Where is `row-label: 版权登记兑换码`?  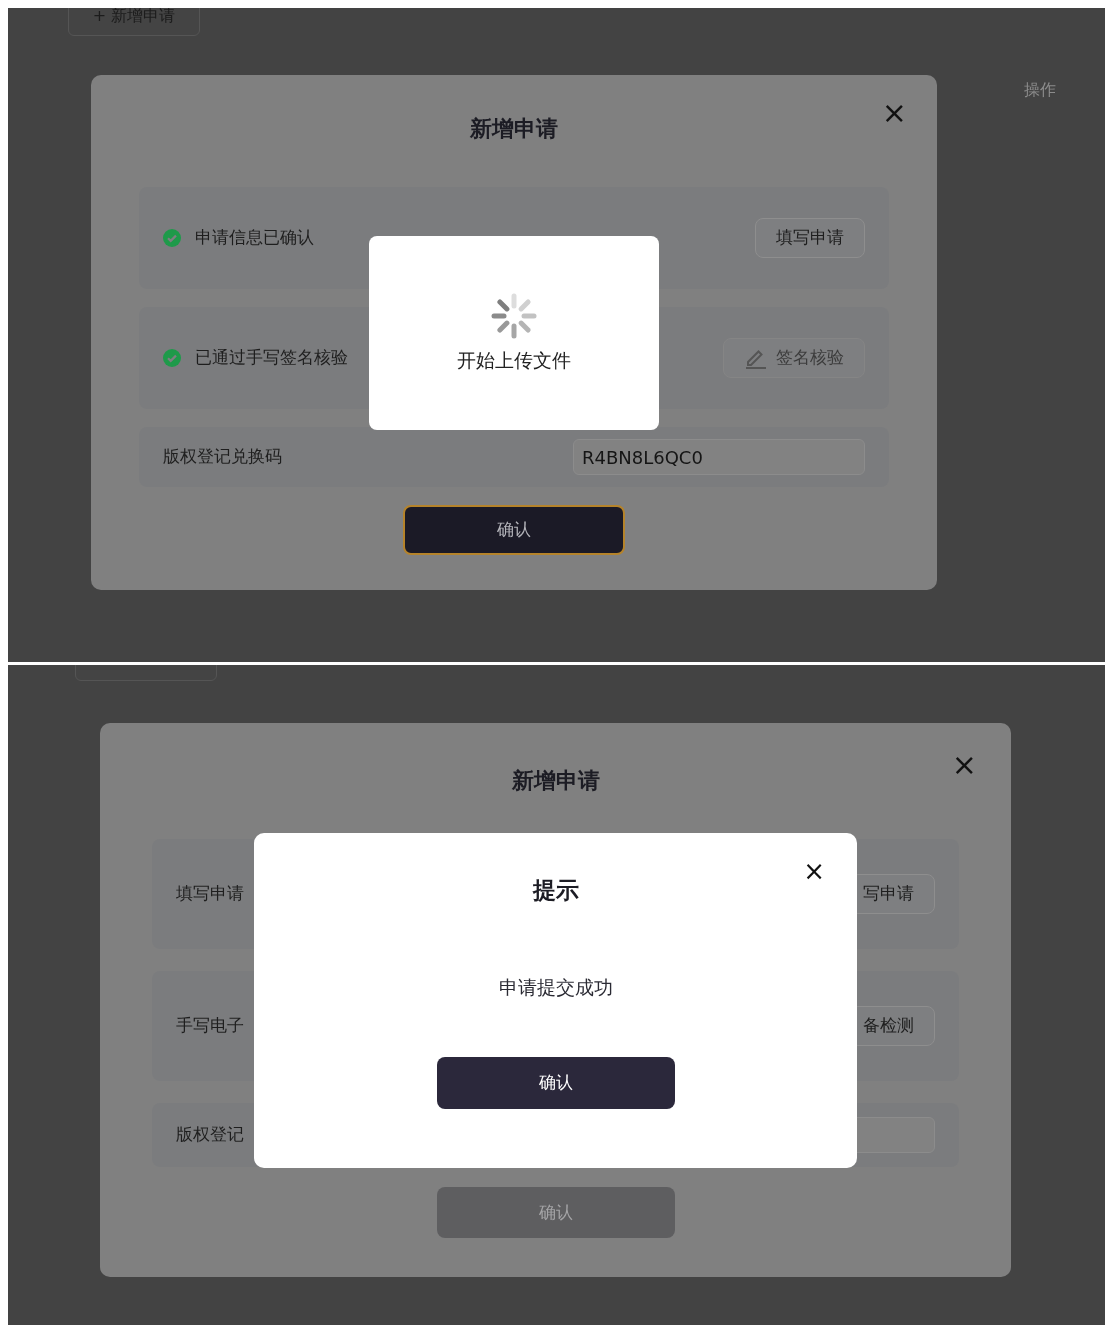
row-label: 版权登记兑换码 is located at coordinates (222, 457).